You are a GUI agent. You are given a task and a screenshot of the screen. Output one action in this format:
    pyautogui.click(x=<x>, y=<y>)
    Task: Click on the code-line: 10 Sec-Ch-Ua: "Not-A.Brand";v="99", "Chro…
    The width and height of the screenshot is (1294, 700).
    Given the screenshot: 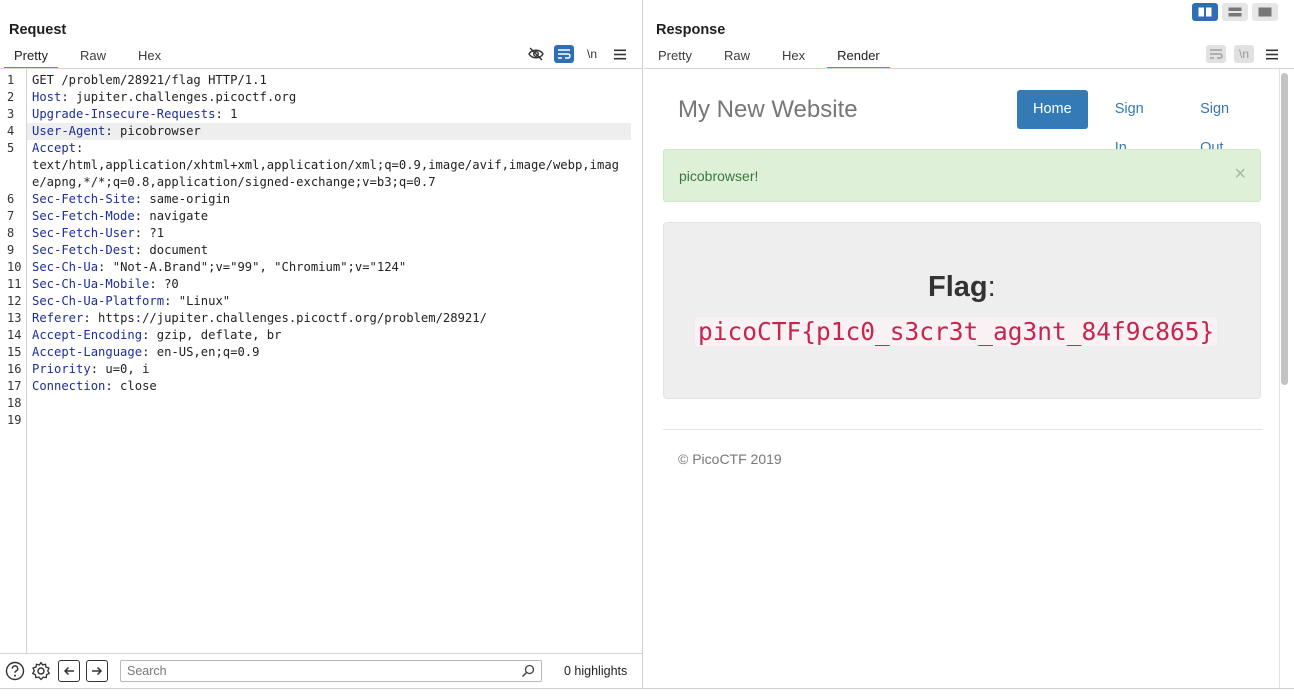 What is the action you would take?
    pyautogui.click(x=321, y=267)
    